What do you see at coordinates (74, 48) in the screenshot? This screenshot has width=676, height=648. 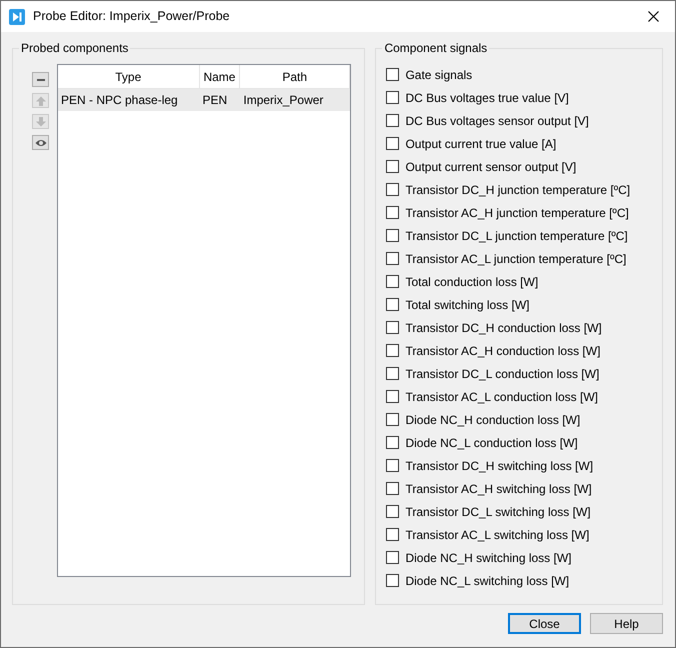 I see `group-title: Probed components` at bounding box center [74, 48].